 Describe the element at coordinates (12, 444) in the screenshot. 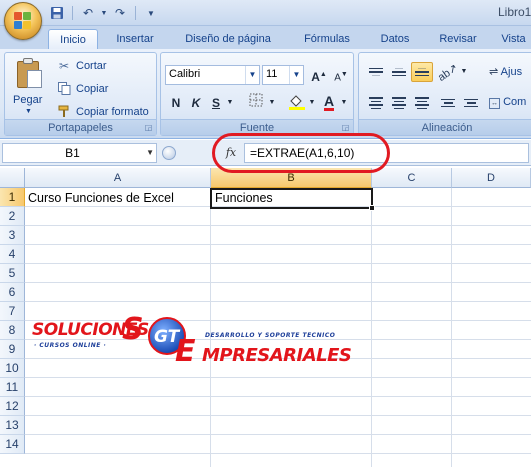

I see `row-header-14: 14` at that location.